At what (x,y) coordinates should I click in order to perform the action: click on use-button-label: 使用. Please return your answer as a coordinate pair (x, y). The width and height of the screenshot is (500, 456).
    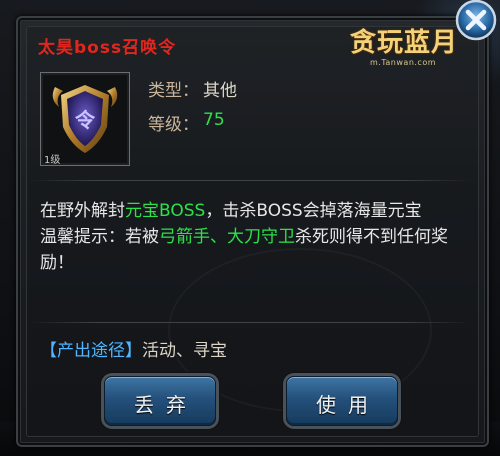
    Looking at the image, I should click on (348, 405).